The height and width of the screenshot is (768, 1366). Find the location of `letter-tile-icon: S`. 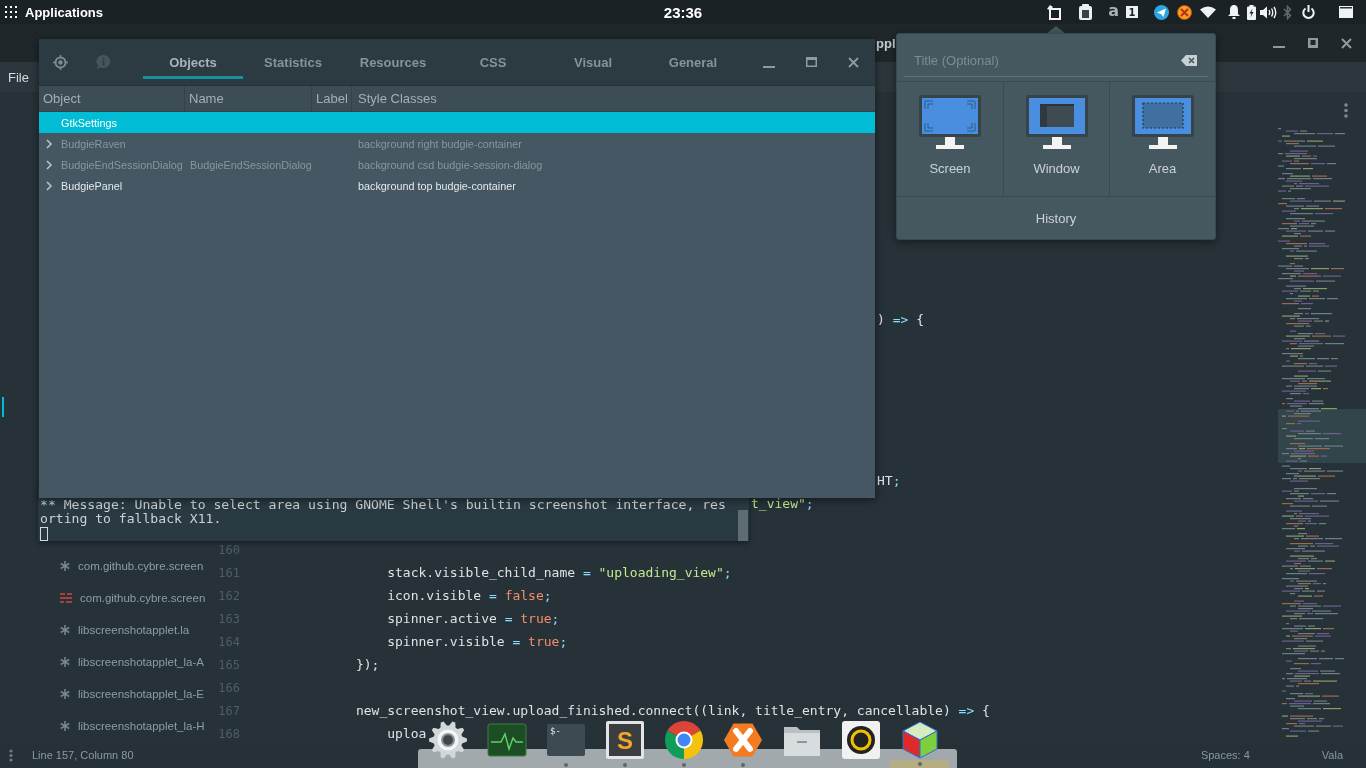

letter-tile-icon: S is located at coordinates (624, 740).